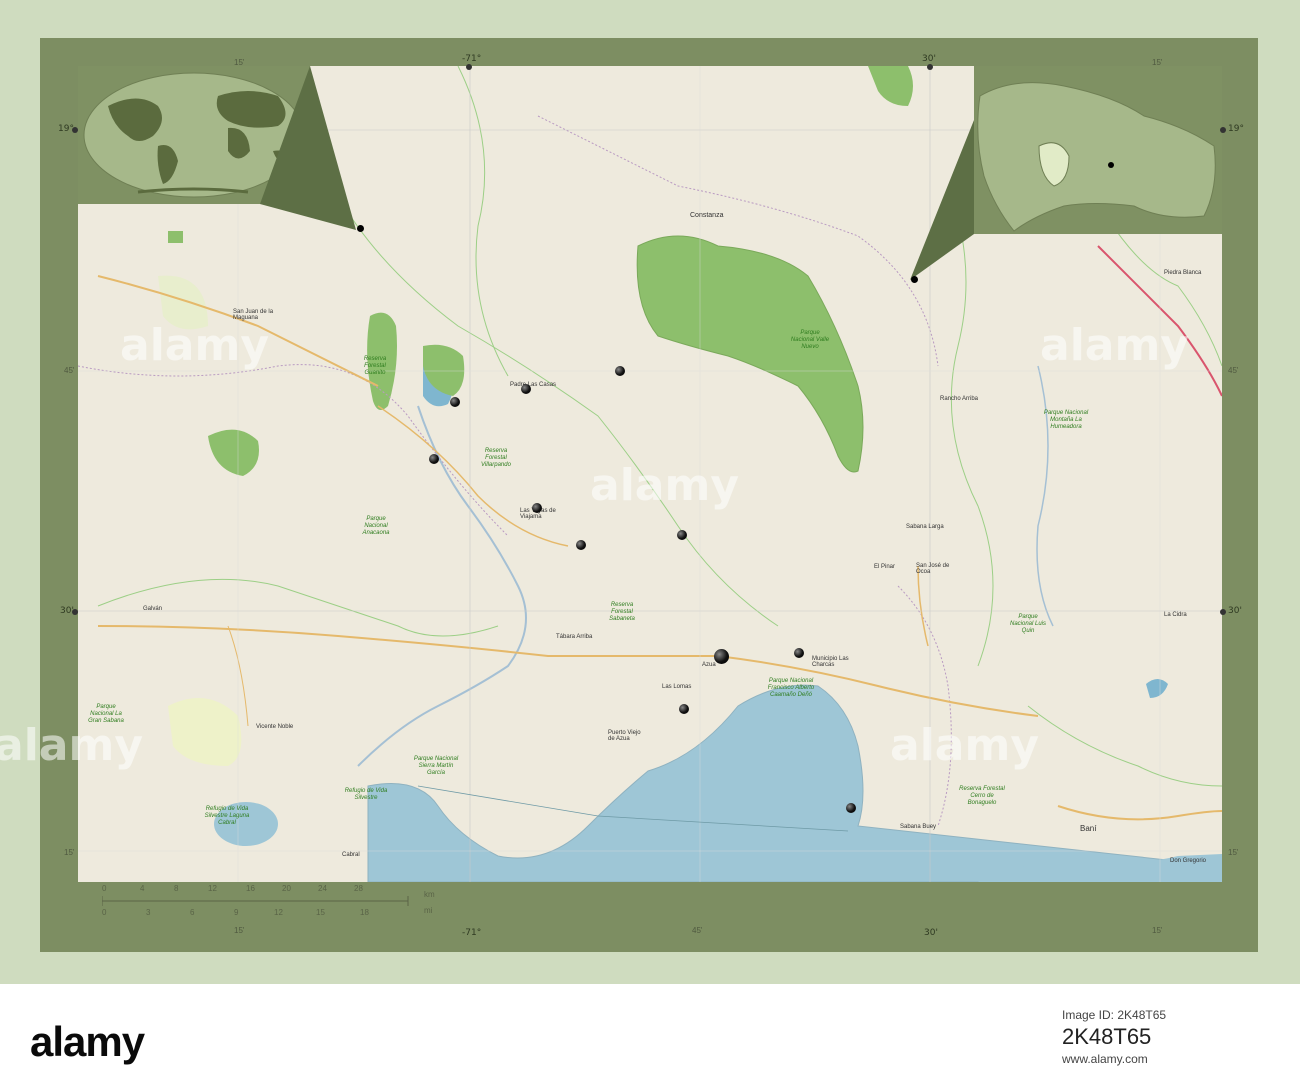  Describe the element at coordinates (1233, 852) in the screenshot. I see `coord-minor-right-15: 15'` at that location.